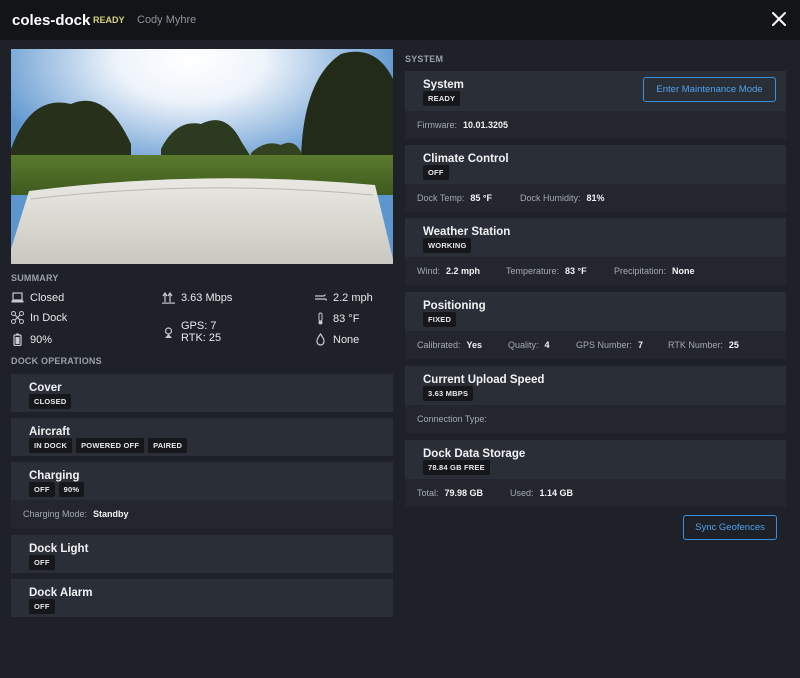 The image size is (800, 678). Describe the element at coordinates (320, 339) in the screenshot. I see `raindrop-icon` at that location.